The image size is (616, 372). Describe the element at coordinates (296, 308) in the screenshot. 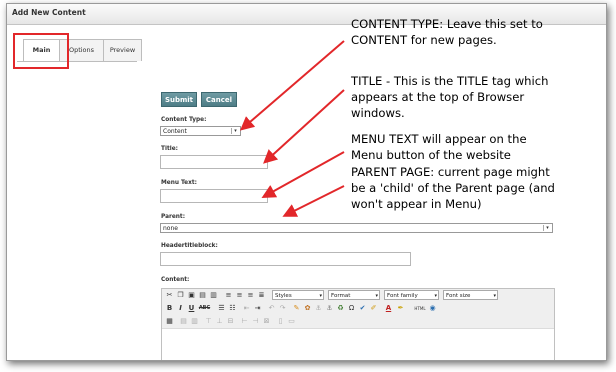

I see `link-icon: ✎` at that location.